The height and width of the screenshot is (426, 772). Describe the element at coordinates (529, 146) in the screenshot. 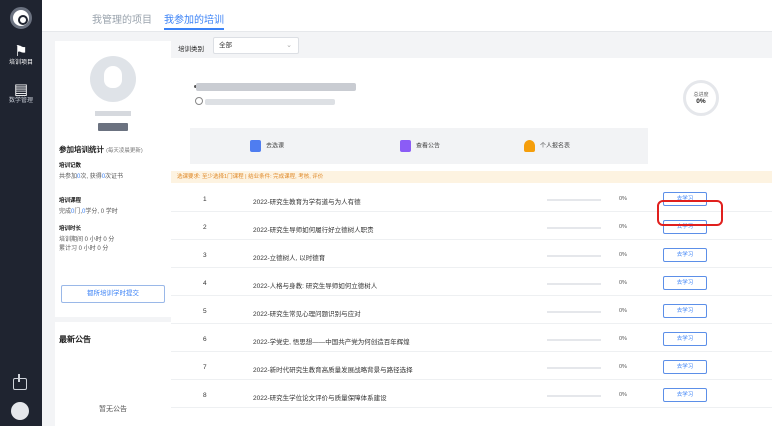

I see `user-icon` at that location.